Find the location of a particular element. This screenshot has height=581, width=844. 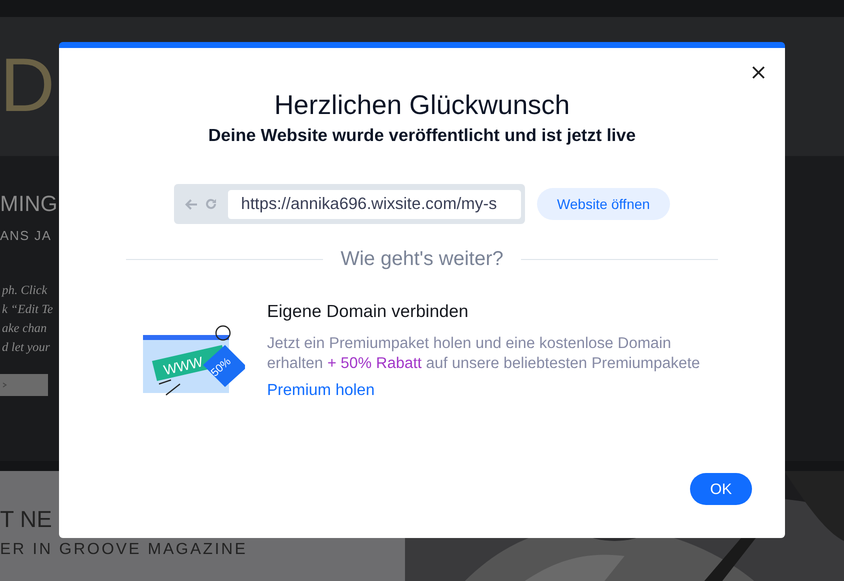

back-arrow-icon is located at coordinates (191, 204).